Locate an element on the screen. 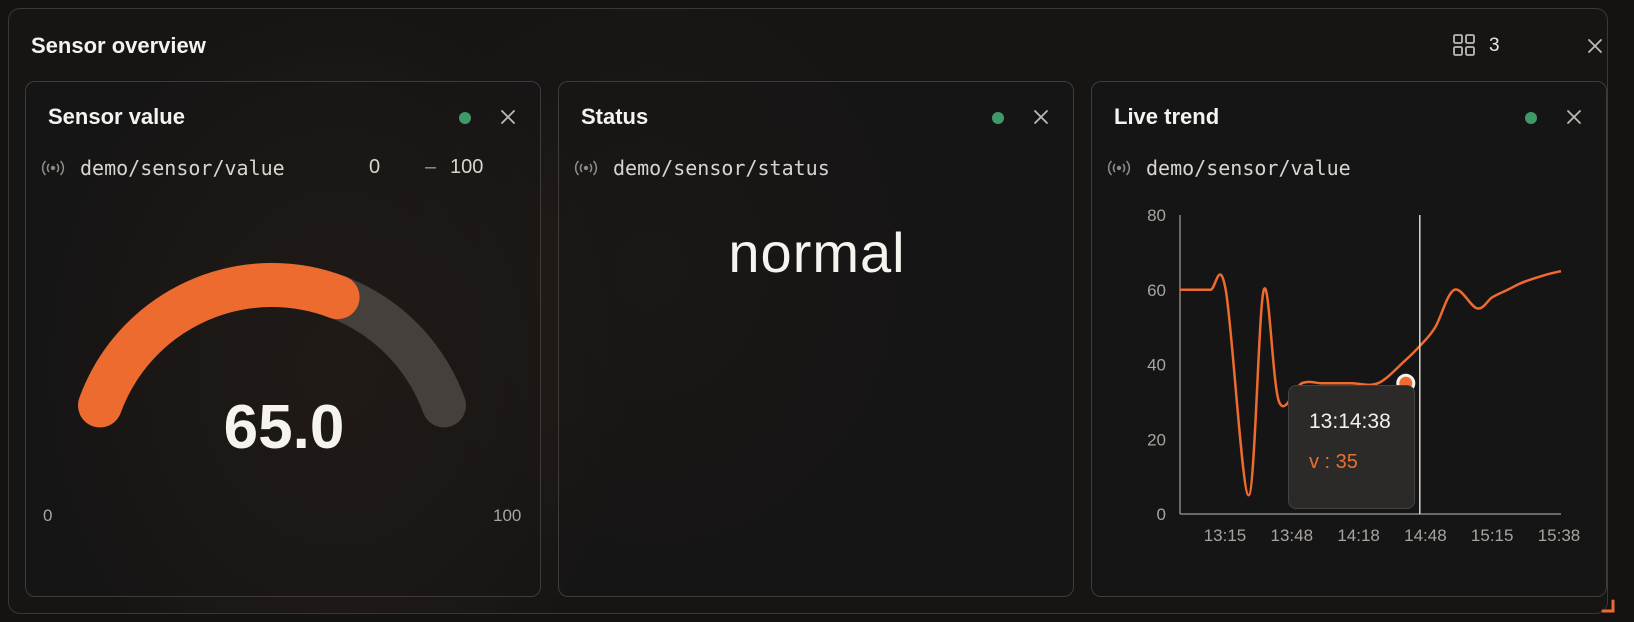 The height and width of the screenshot is (622, 1634). grid-icon is located at coordinates (1464, 45).